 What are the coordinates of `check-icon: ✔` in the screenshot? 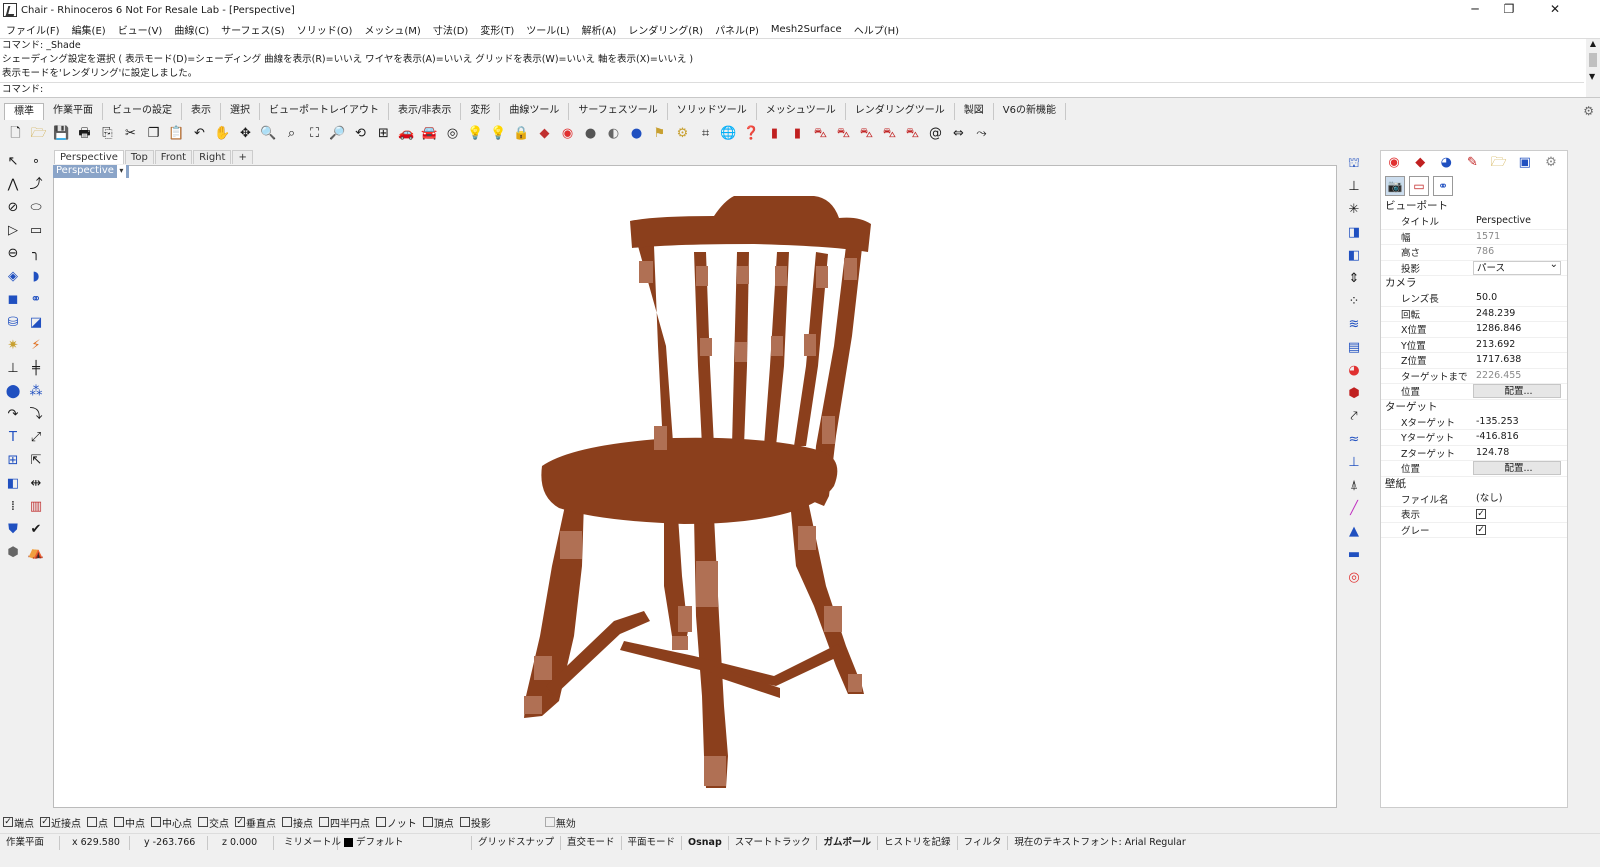 It's located at (36, 530).